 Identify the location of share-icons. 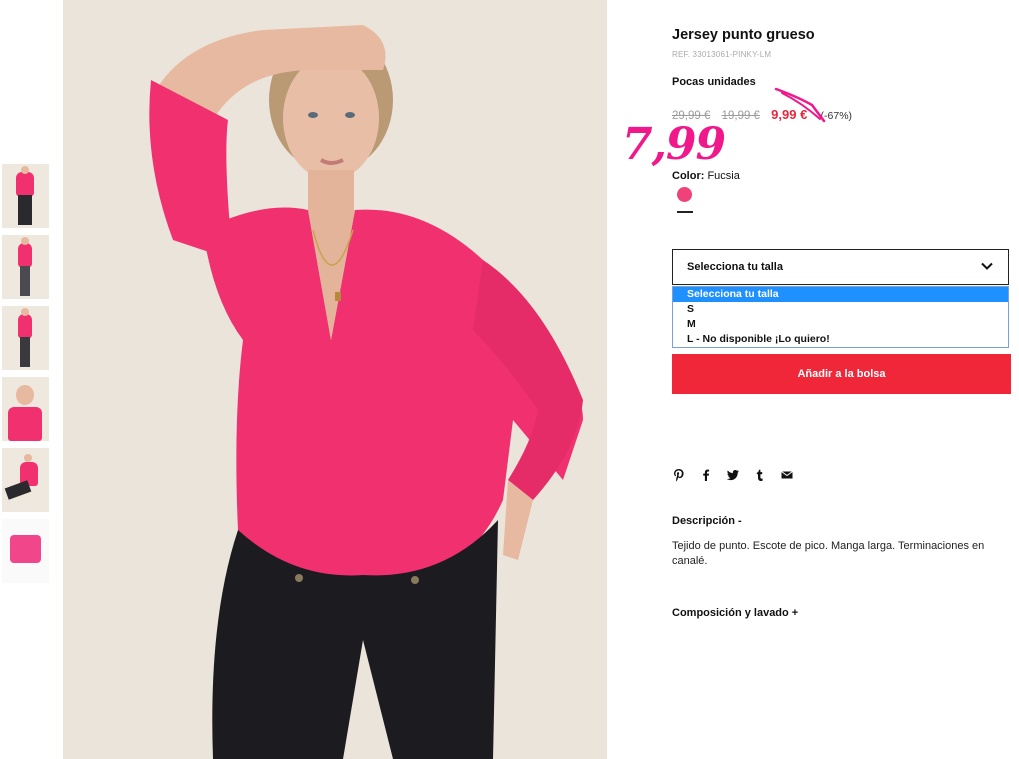
(733, 475).